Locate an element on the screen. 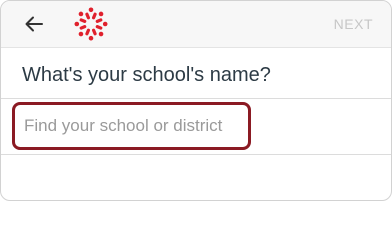 This screenshot has height=240, width=392. back-button is located at coordinates (34, 24).